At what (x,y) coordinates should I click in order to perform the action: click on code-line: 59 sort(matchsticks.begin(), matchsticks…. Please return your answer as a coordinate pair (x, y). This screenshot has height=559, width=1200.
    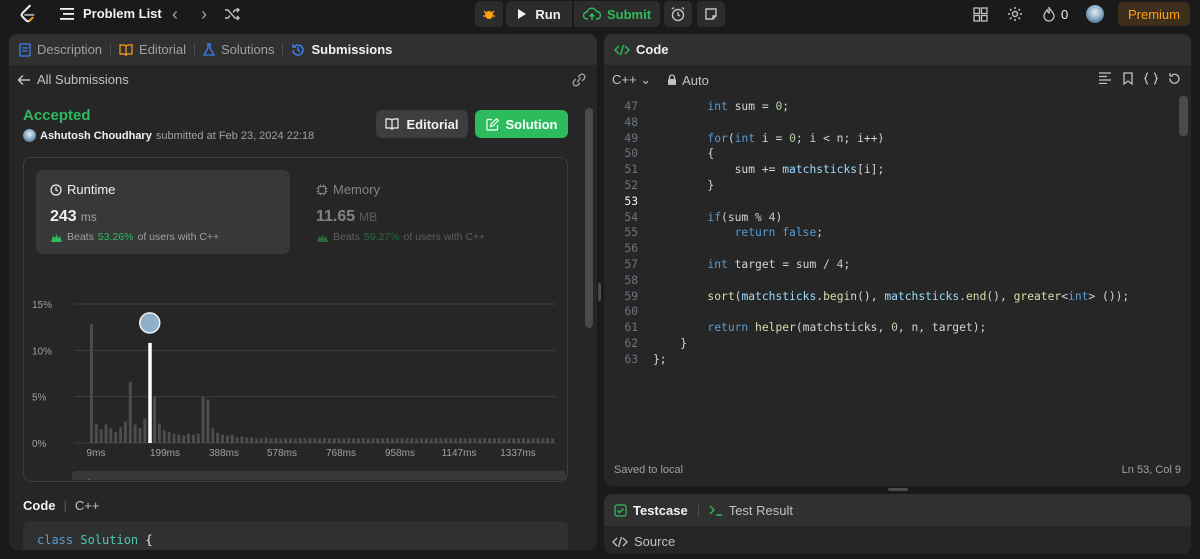
    Looking at the image, I should click on (897, 297).